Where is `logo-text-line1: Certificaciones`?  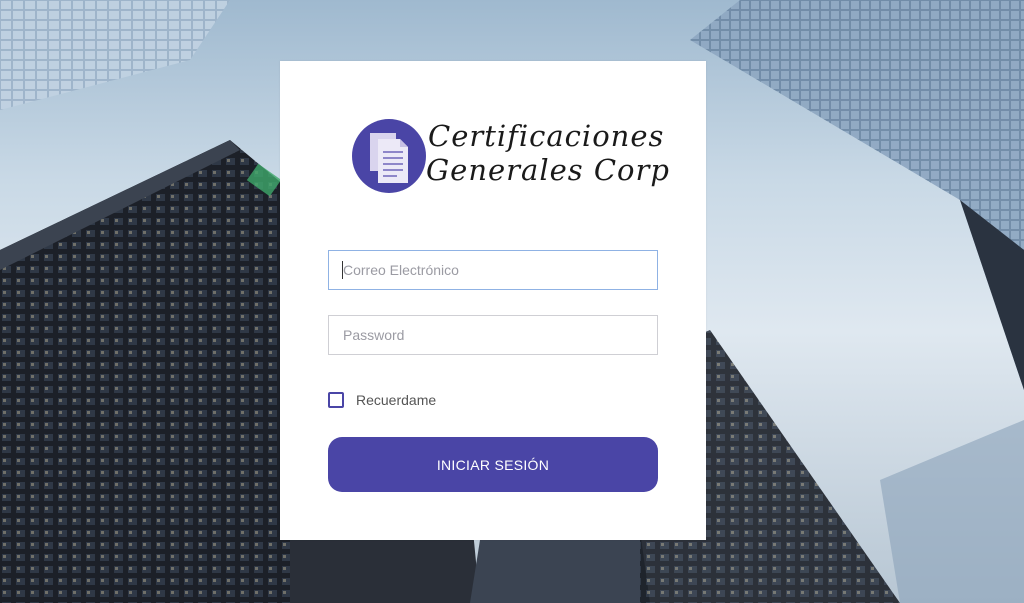 logo-text-line1: Certificaciones is located at coordinates (546, 136).